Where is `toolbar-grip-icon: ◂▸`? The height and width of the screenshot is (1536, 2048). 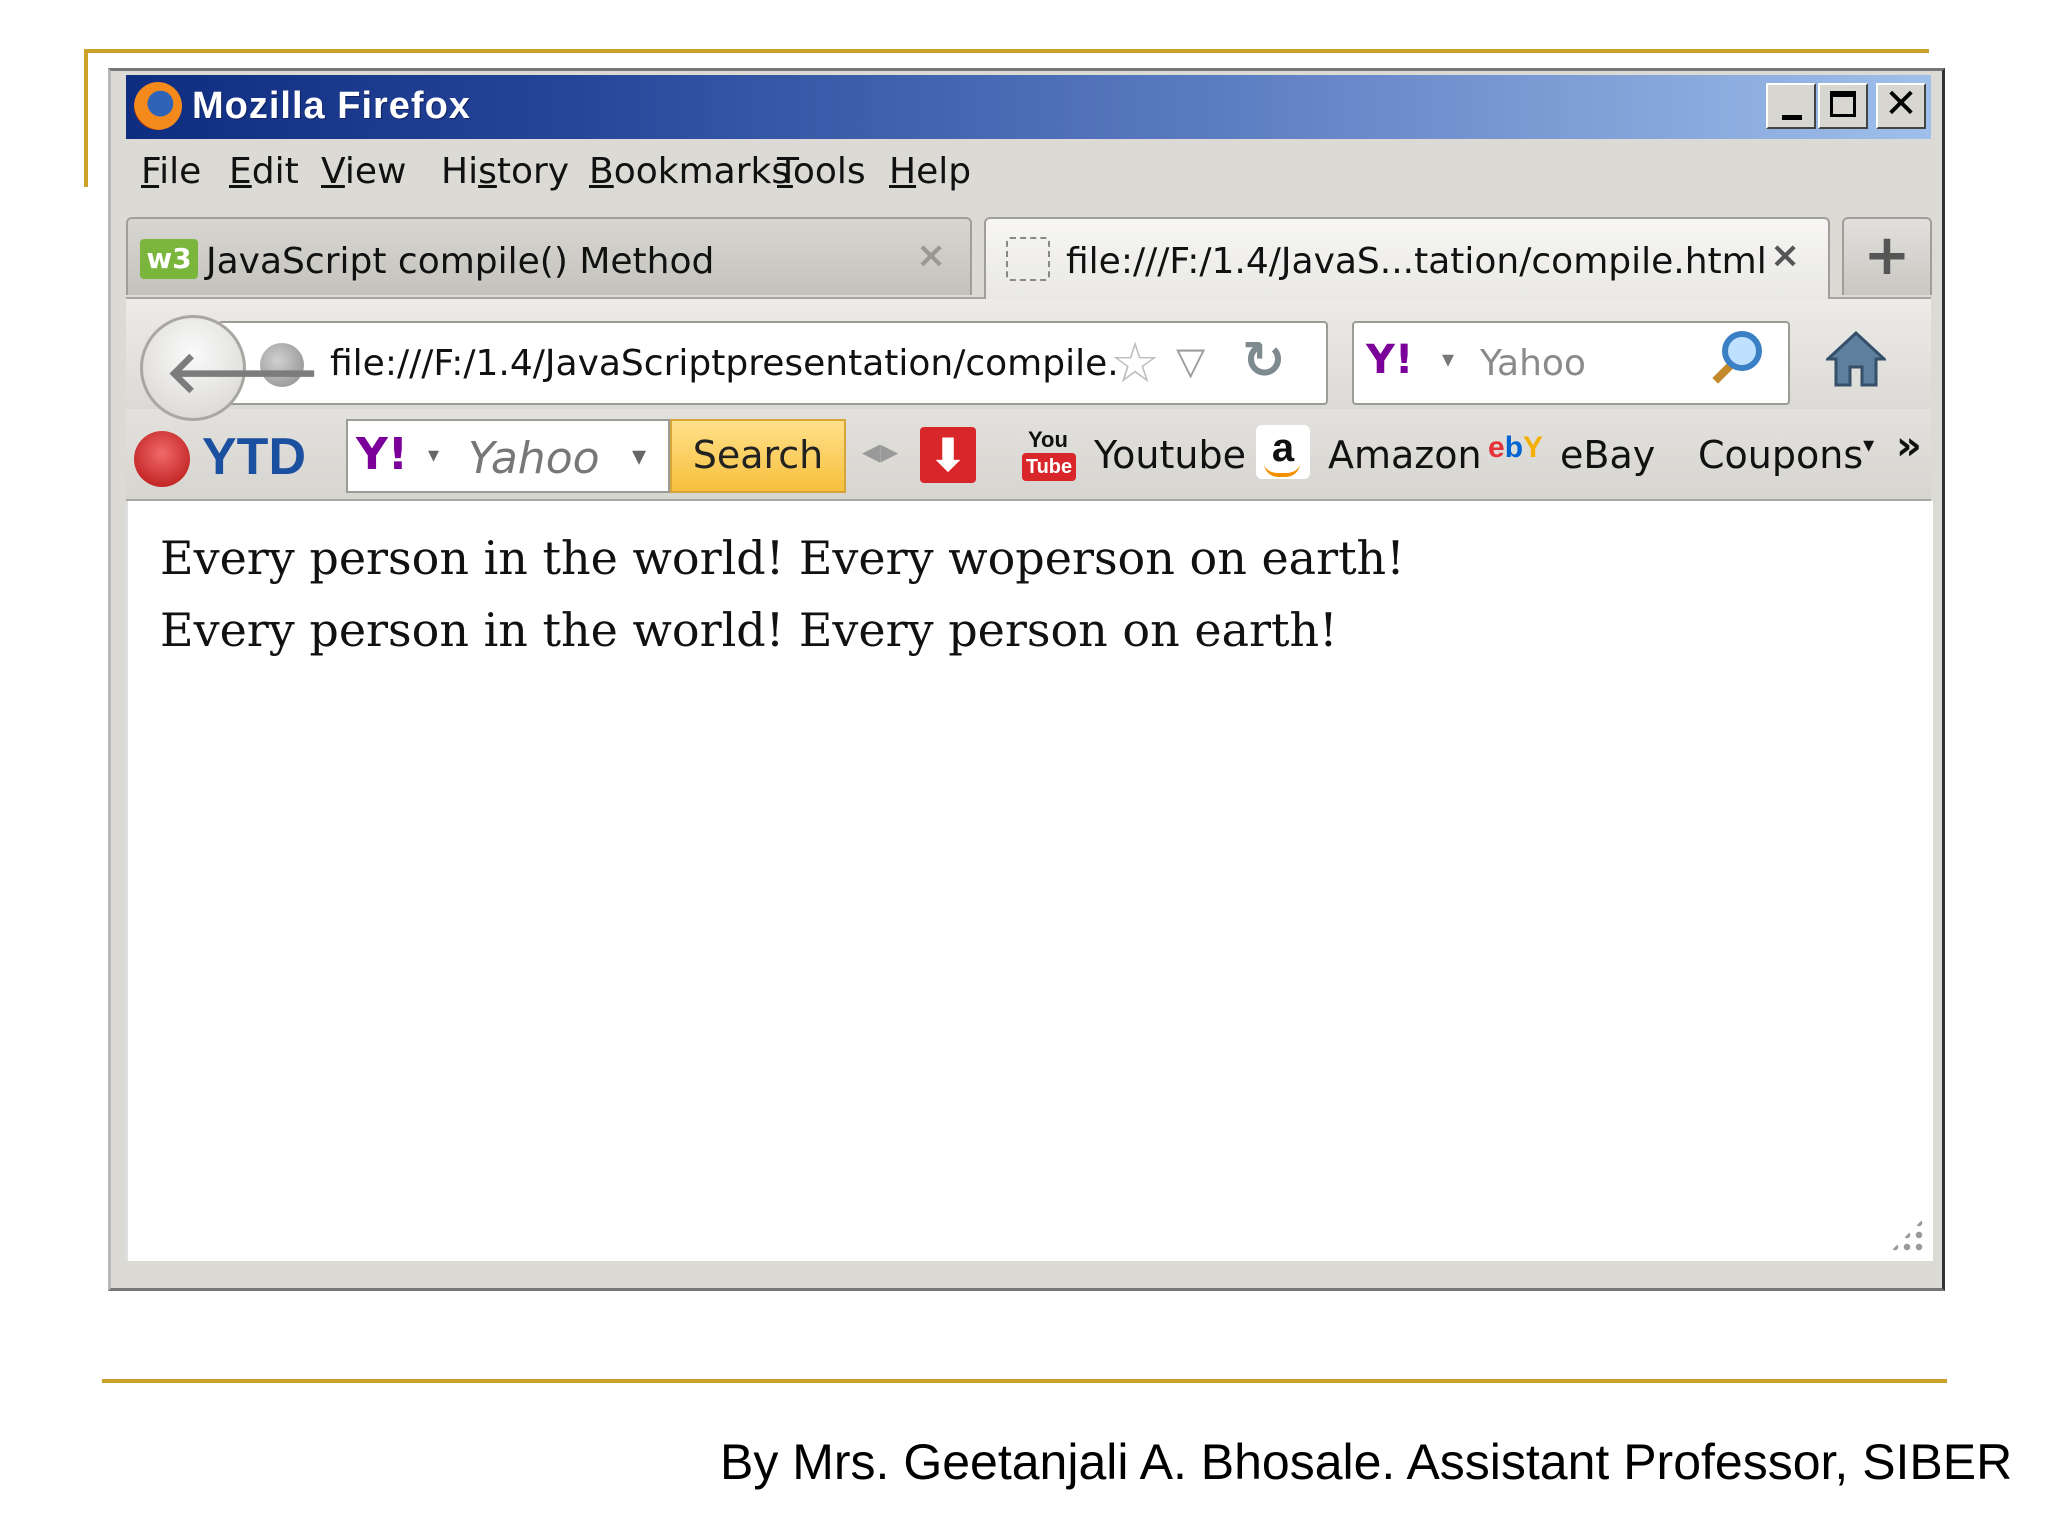 toolbar-grip-icon: ◂▸ is located at coordinates (880, 451).